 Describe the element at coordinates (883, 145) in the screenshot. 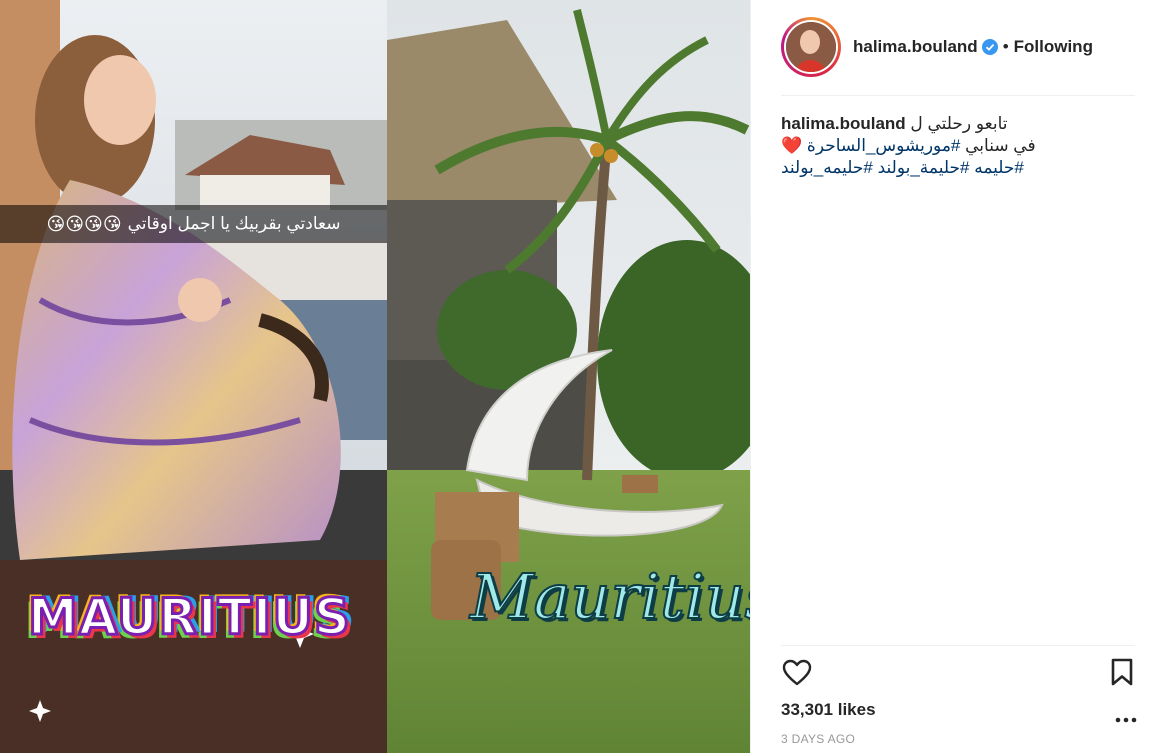

I see `hashtag-mauritius: #موريشوس_الساحرة` at that location.